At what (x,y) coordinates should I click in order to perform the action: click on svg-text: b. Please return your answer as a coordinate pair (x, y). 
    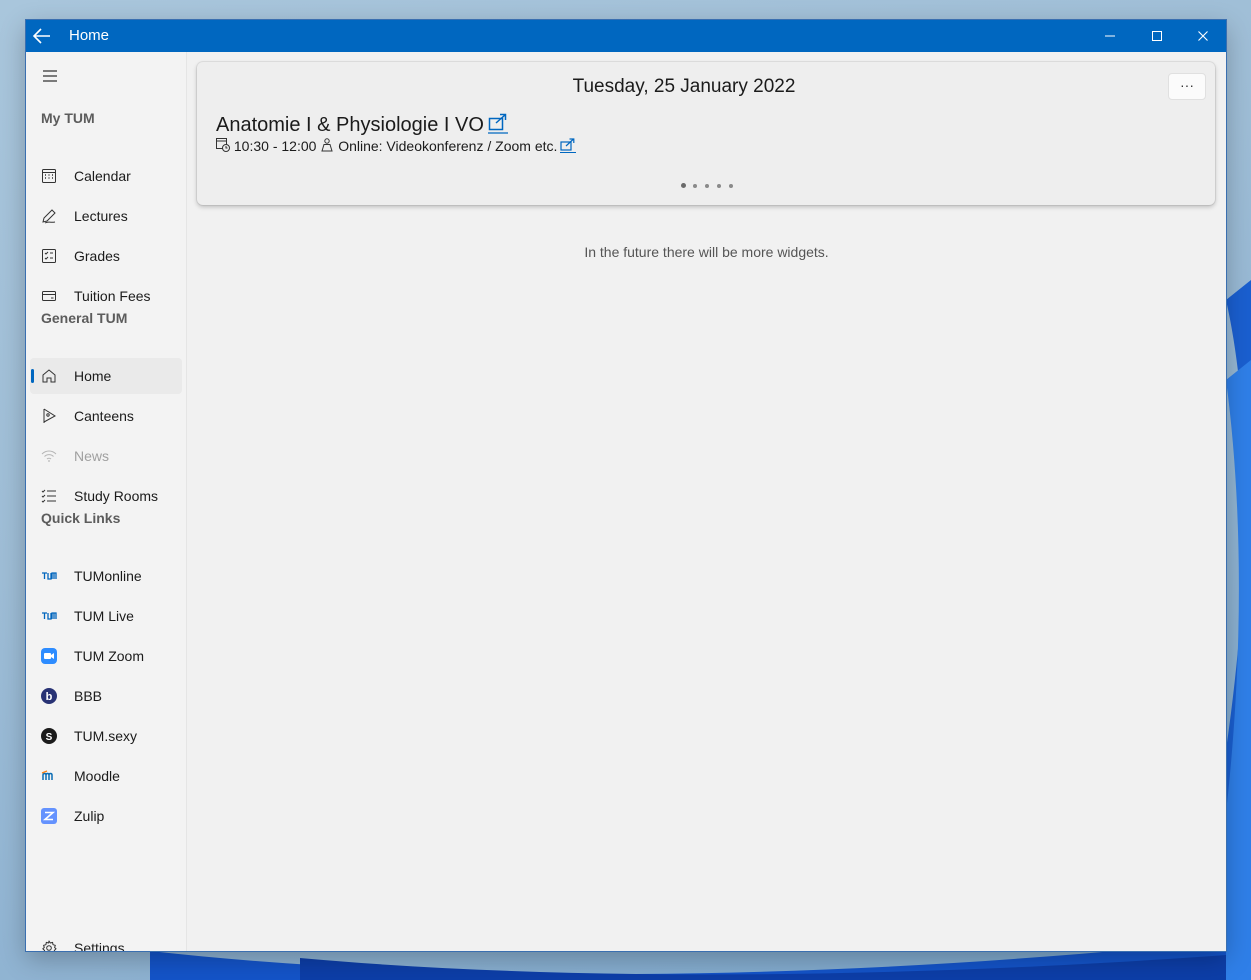
    Looking at the image, I should click on (49, 697).